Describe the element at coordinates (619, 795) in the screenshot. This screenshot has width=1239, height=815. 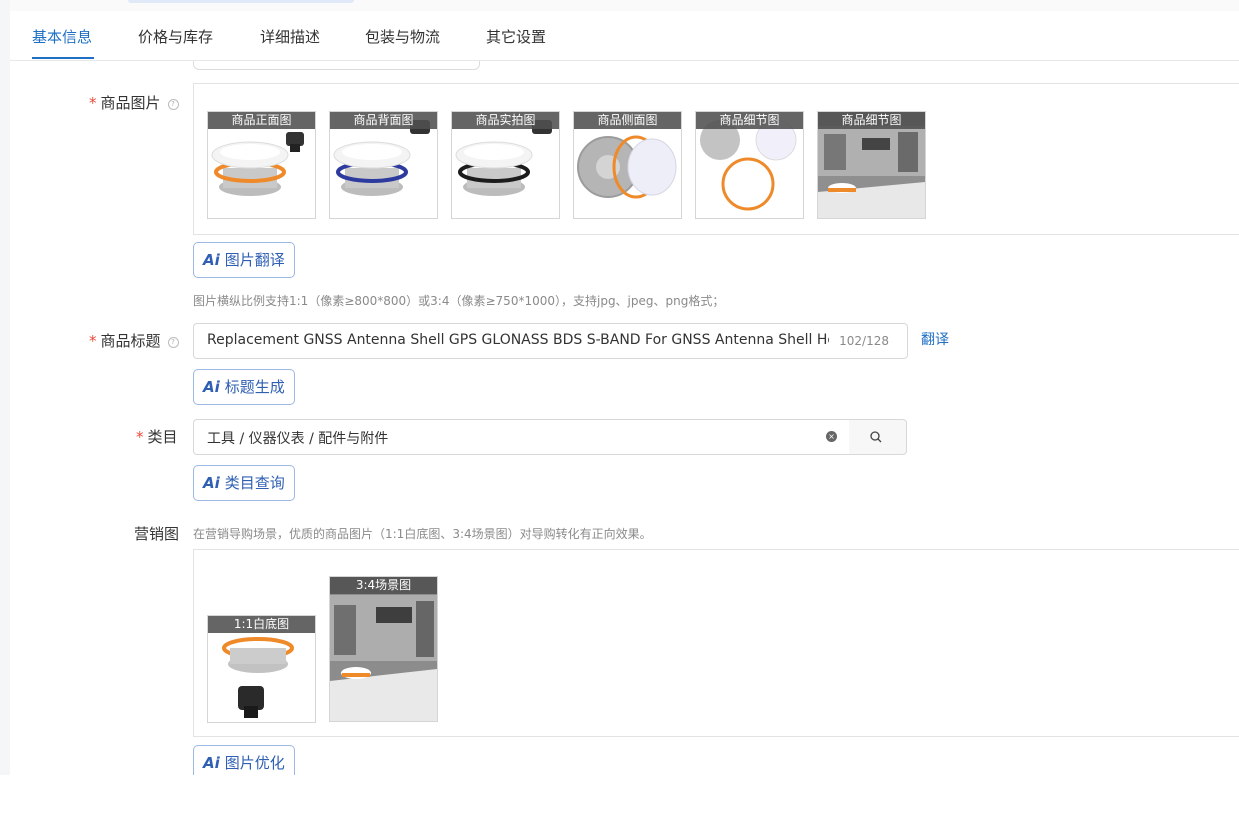
I see `page-bottom-blank` at that location.